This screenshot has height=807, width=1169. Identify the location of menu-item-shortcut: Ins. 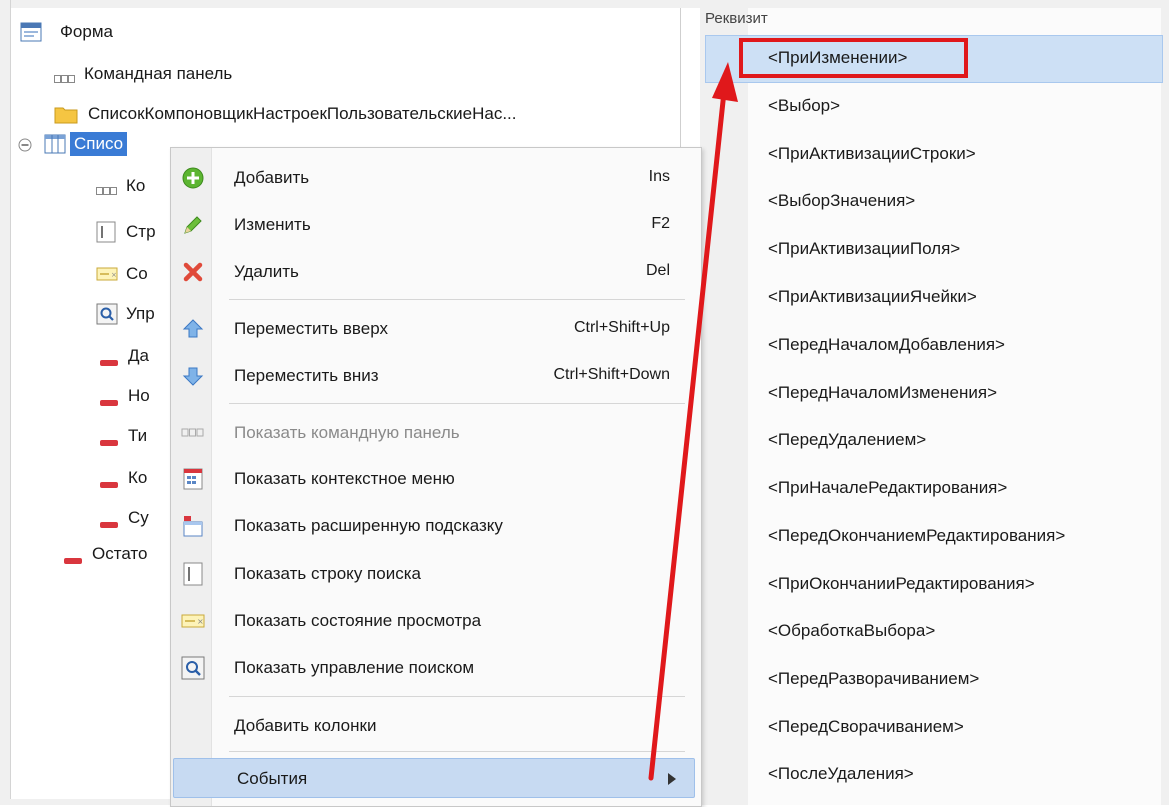
(659, 176).